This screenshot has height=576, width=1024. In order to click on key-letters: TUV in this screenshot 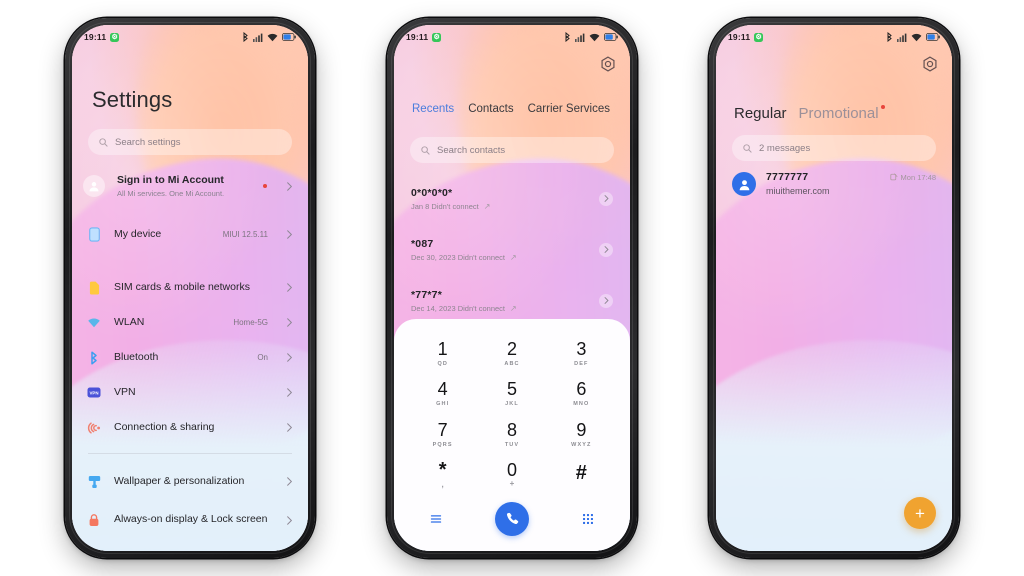, I will do `click(512, 444)`.